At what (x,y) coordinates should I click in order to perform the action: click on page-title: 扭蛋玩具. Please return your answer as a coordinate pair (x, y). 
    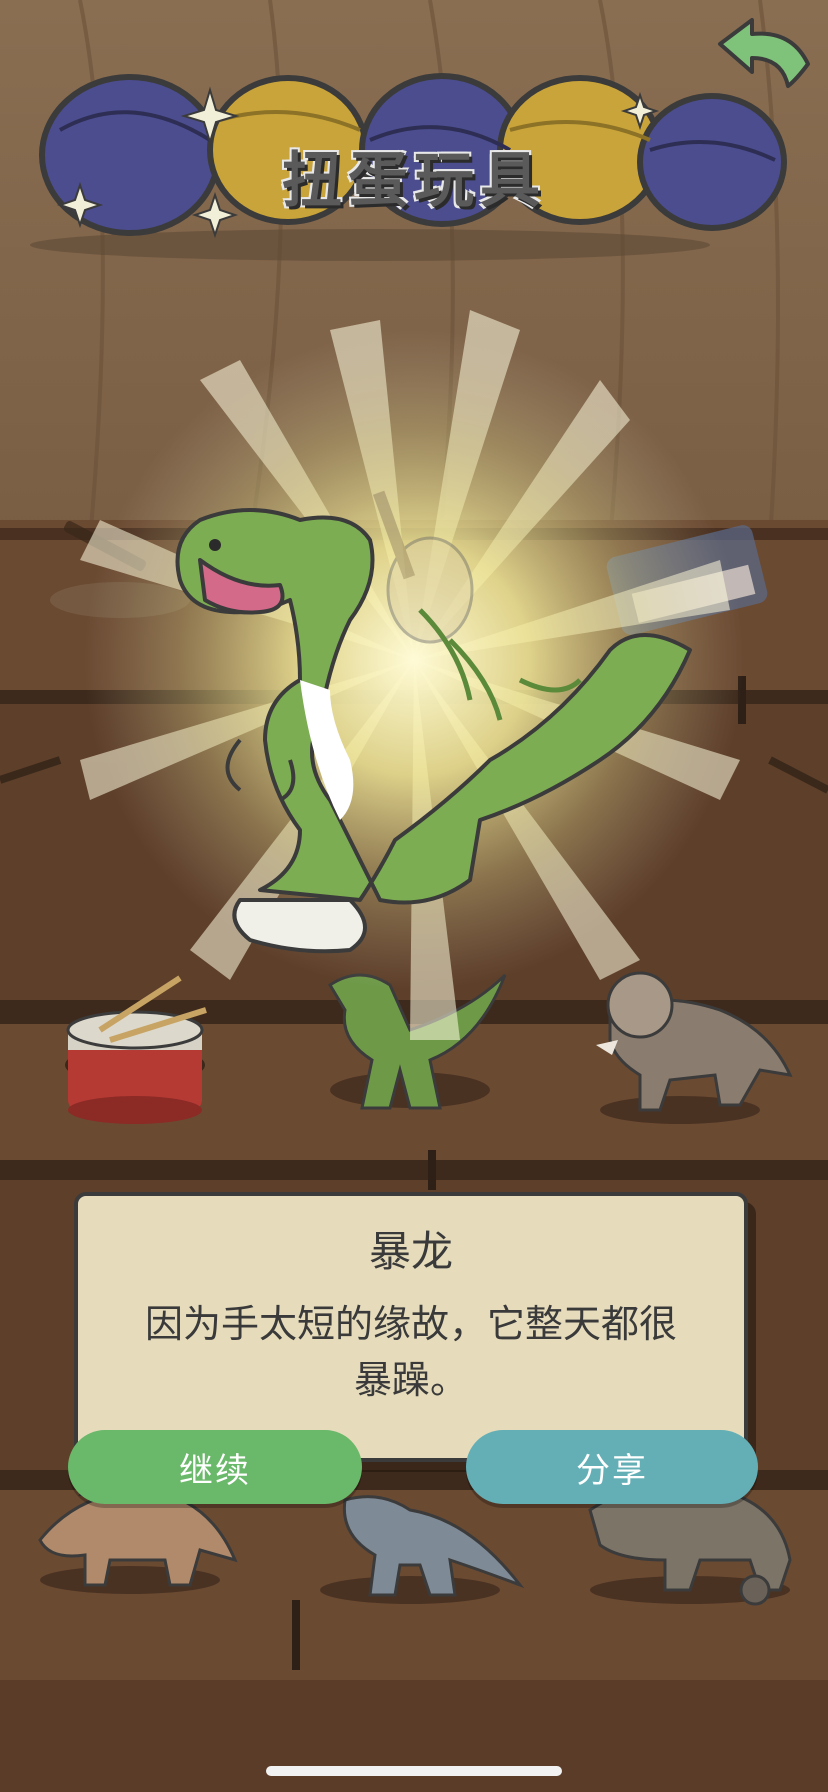
    Looking at the image, I should click on (414, 181).